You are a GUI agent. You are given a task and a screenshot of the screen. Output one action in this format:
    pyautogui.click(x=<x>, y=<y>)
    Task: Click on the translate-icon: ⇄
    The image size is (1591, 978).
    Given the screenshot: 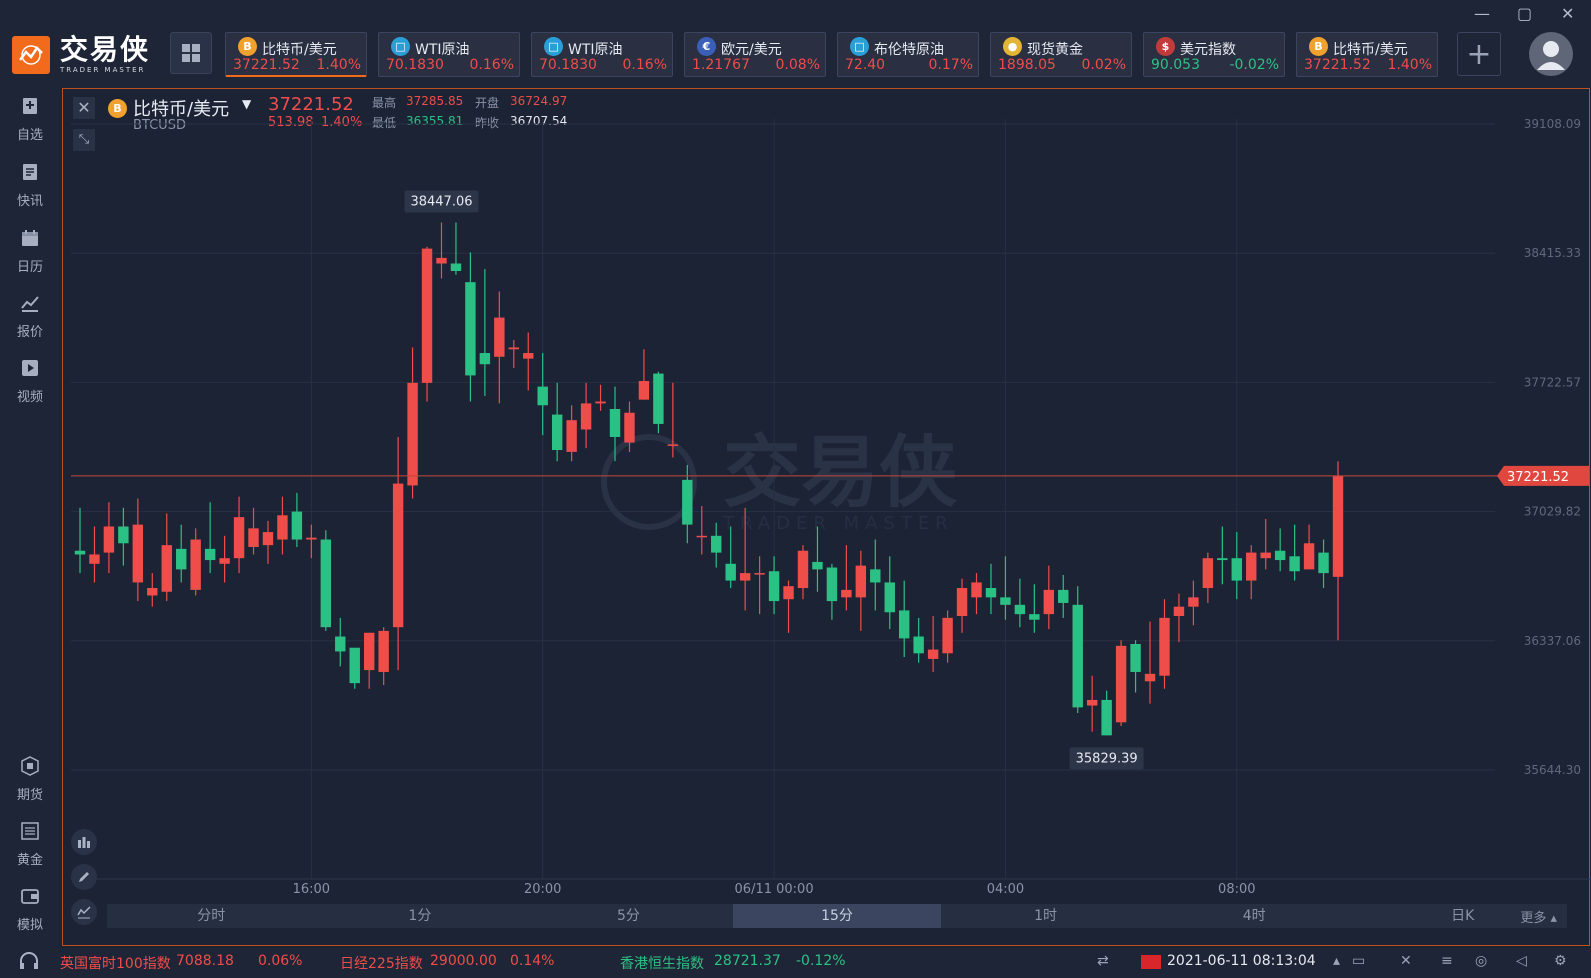 What is the action you would take?
    pyautogui.click(x=1103, y=961)
    